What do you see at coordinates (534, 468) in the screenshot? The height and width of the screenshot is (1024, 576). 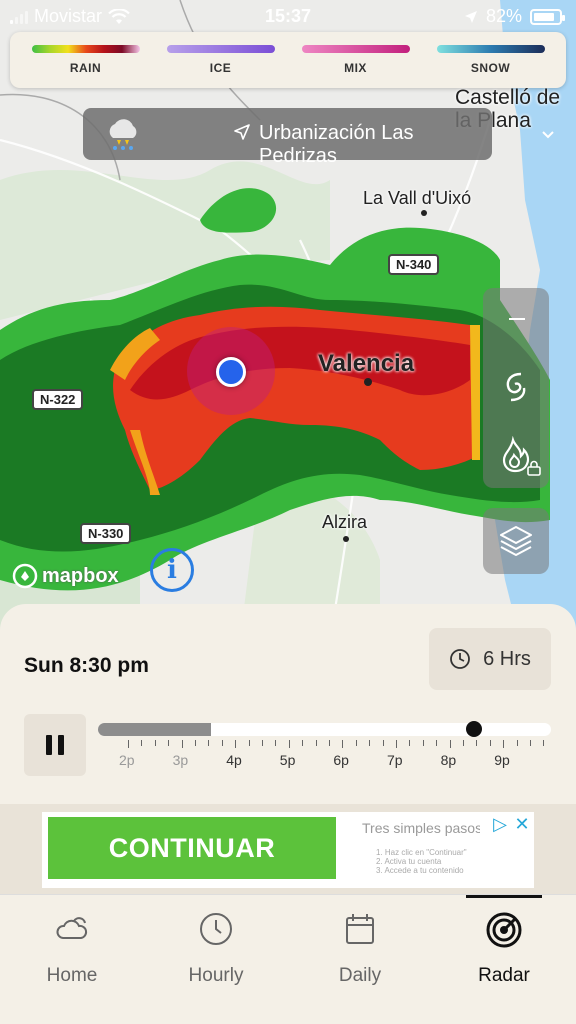 I see `lock-icon` at bounding box center [534, 468].